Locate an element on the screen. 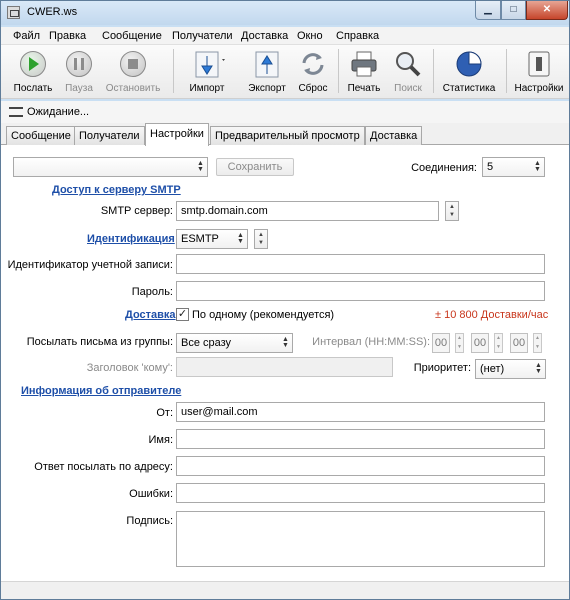  password-input is located at coordinates (360, 291).